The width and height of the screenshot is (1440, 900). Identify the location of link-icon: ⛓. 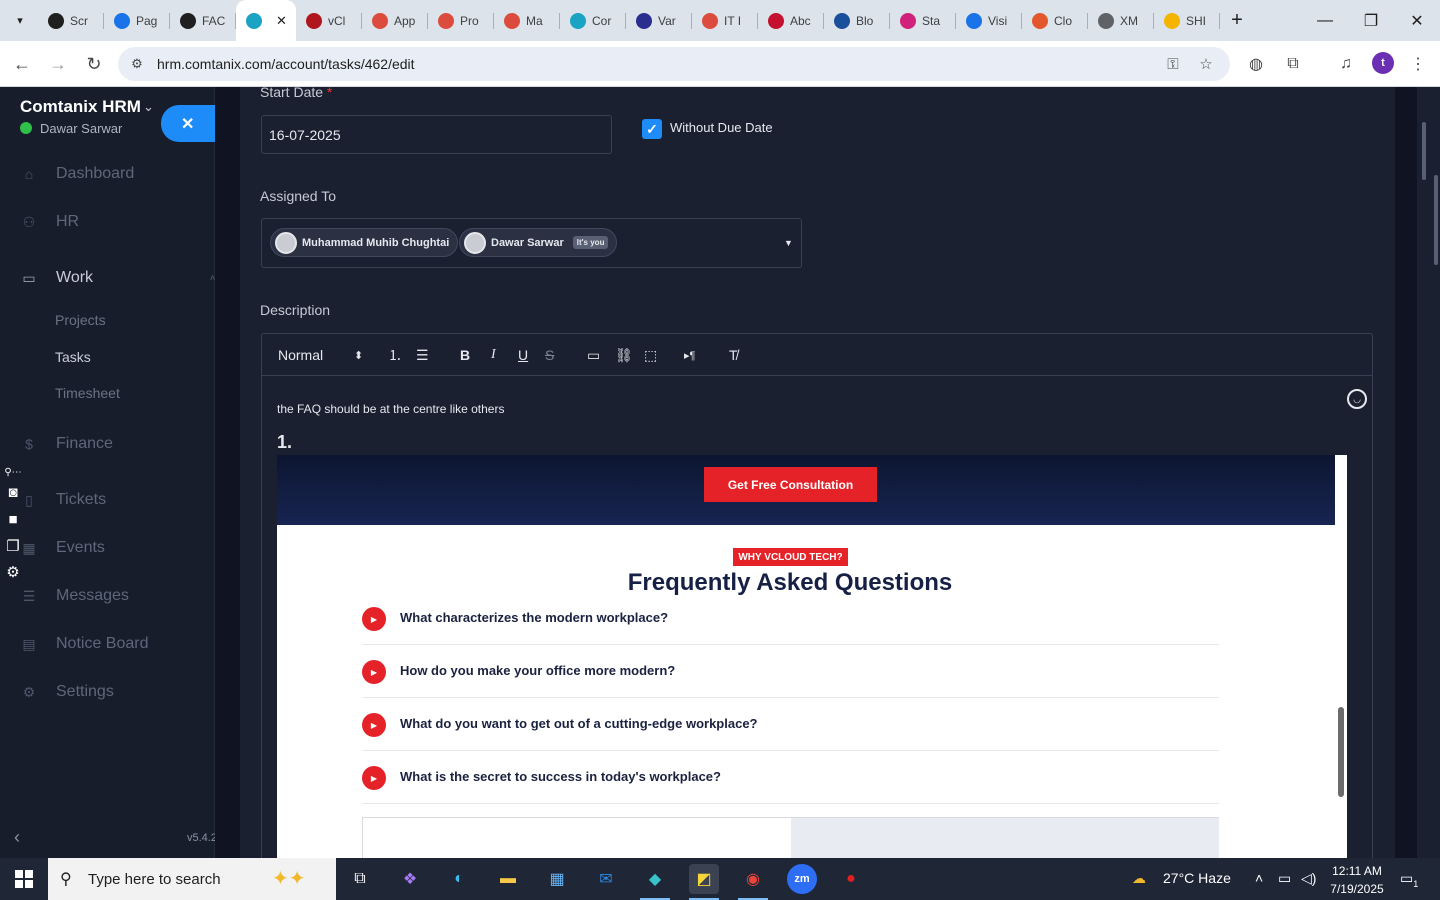
(624, 355).